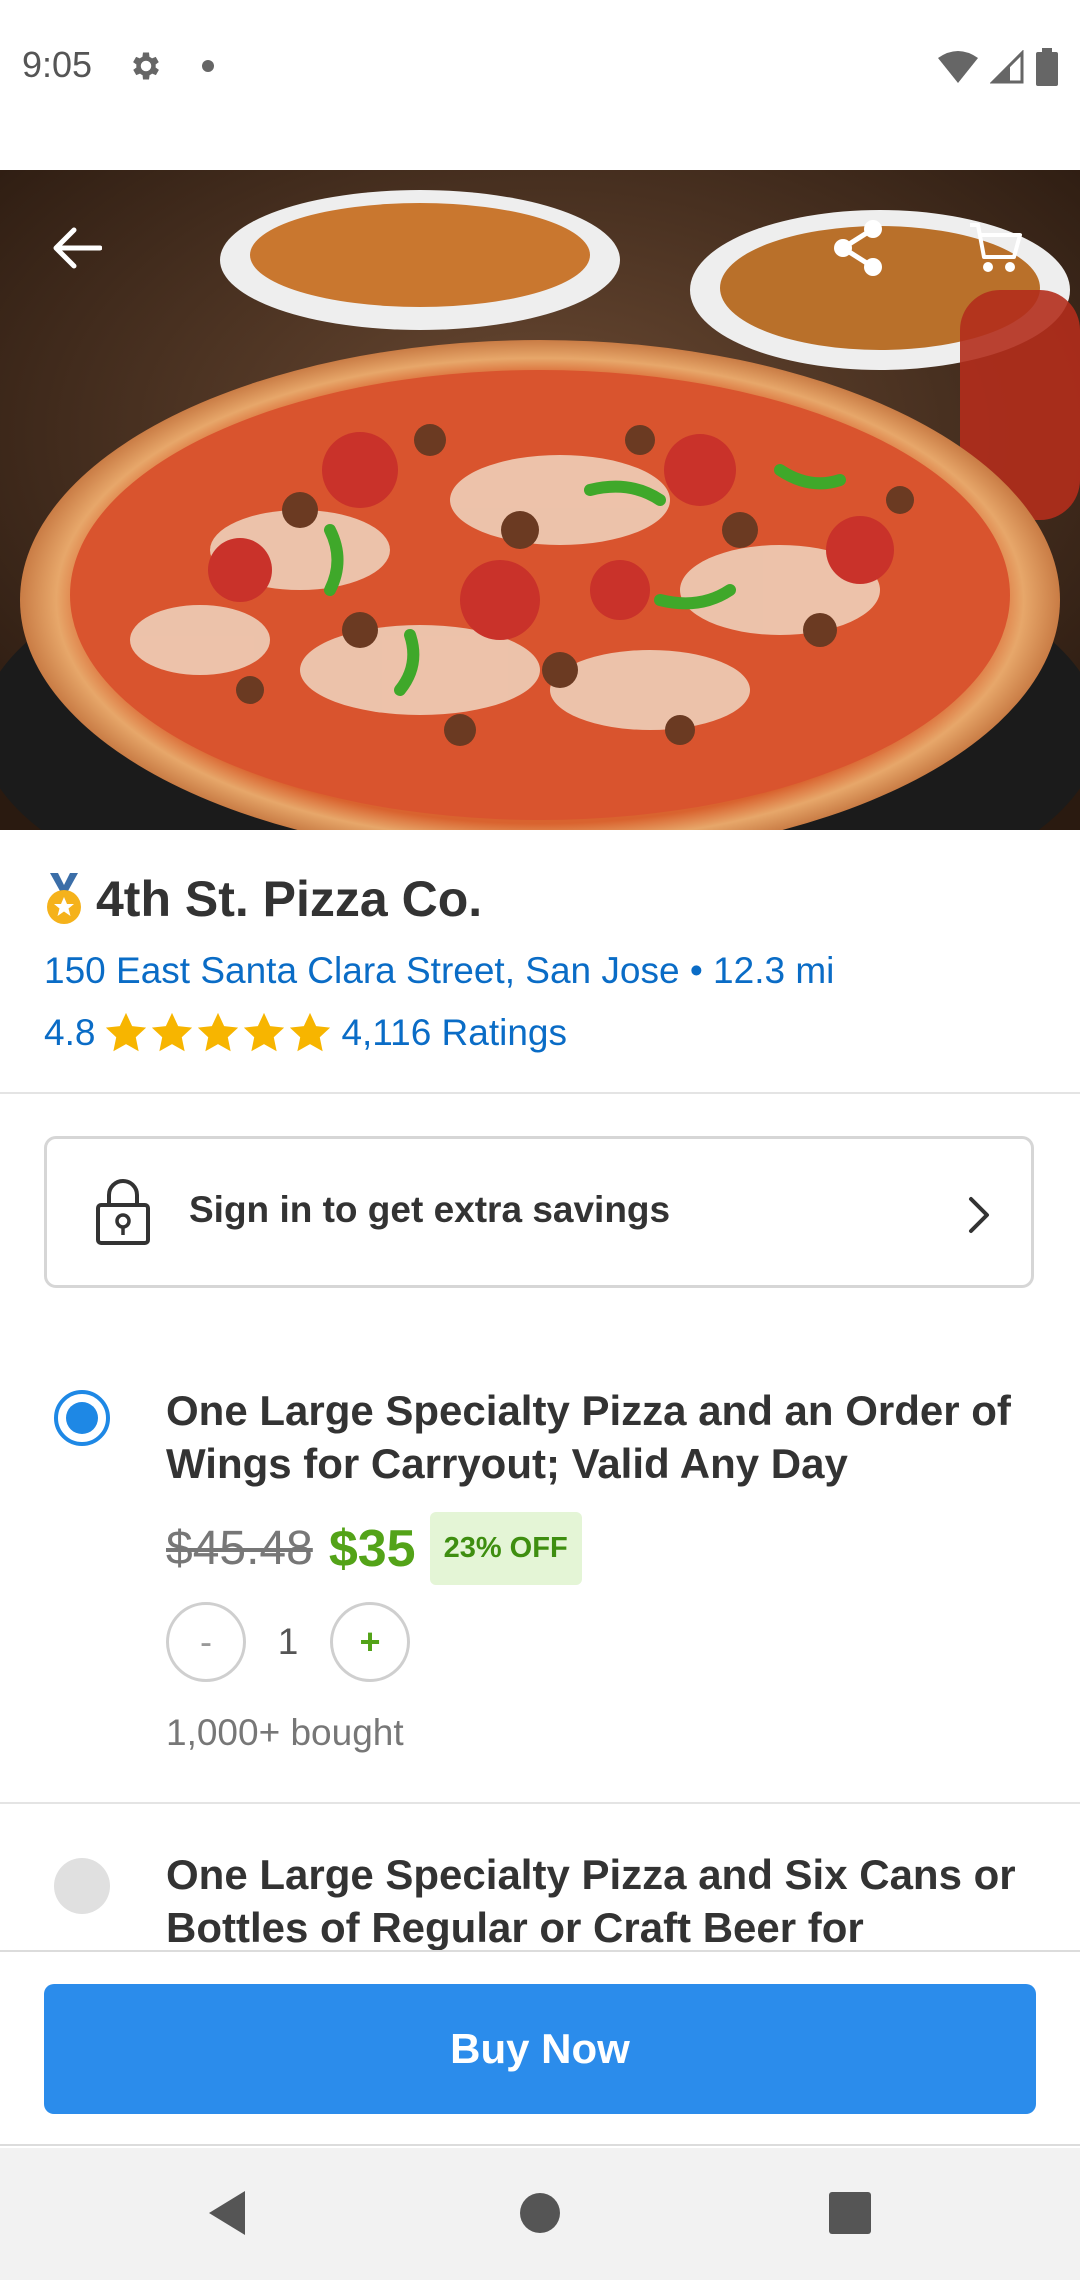 The image size is (1080, 2280). I want to click on star-rating, so click(218, 1033).